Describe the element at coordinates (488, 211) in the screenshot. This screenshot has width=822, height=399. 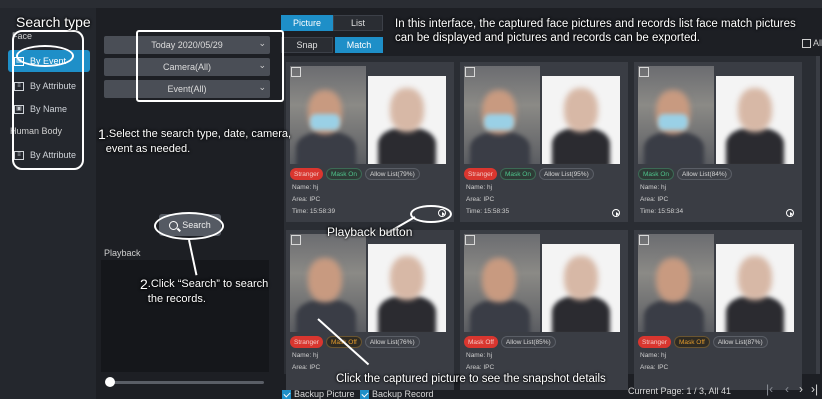
I see `card-time: Time: 15:58:35` at that location.